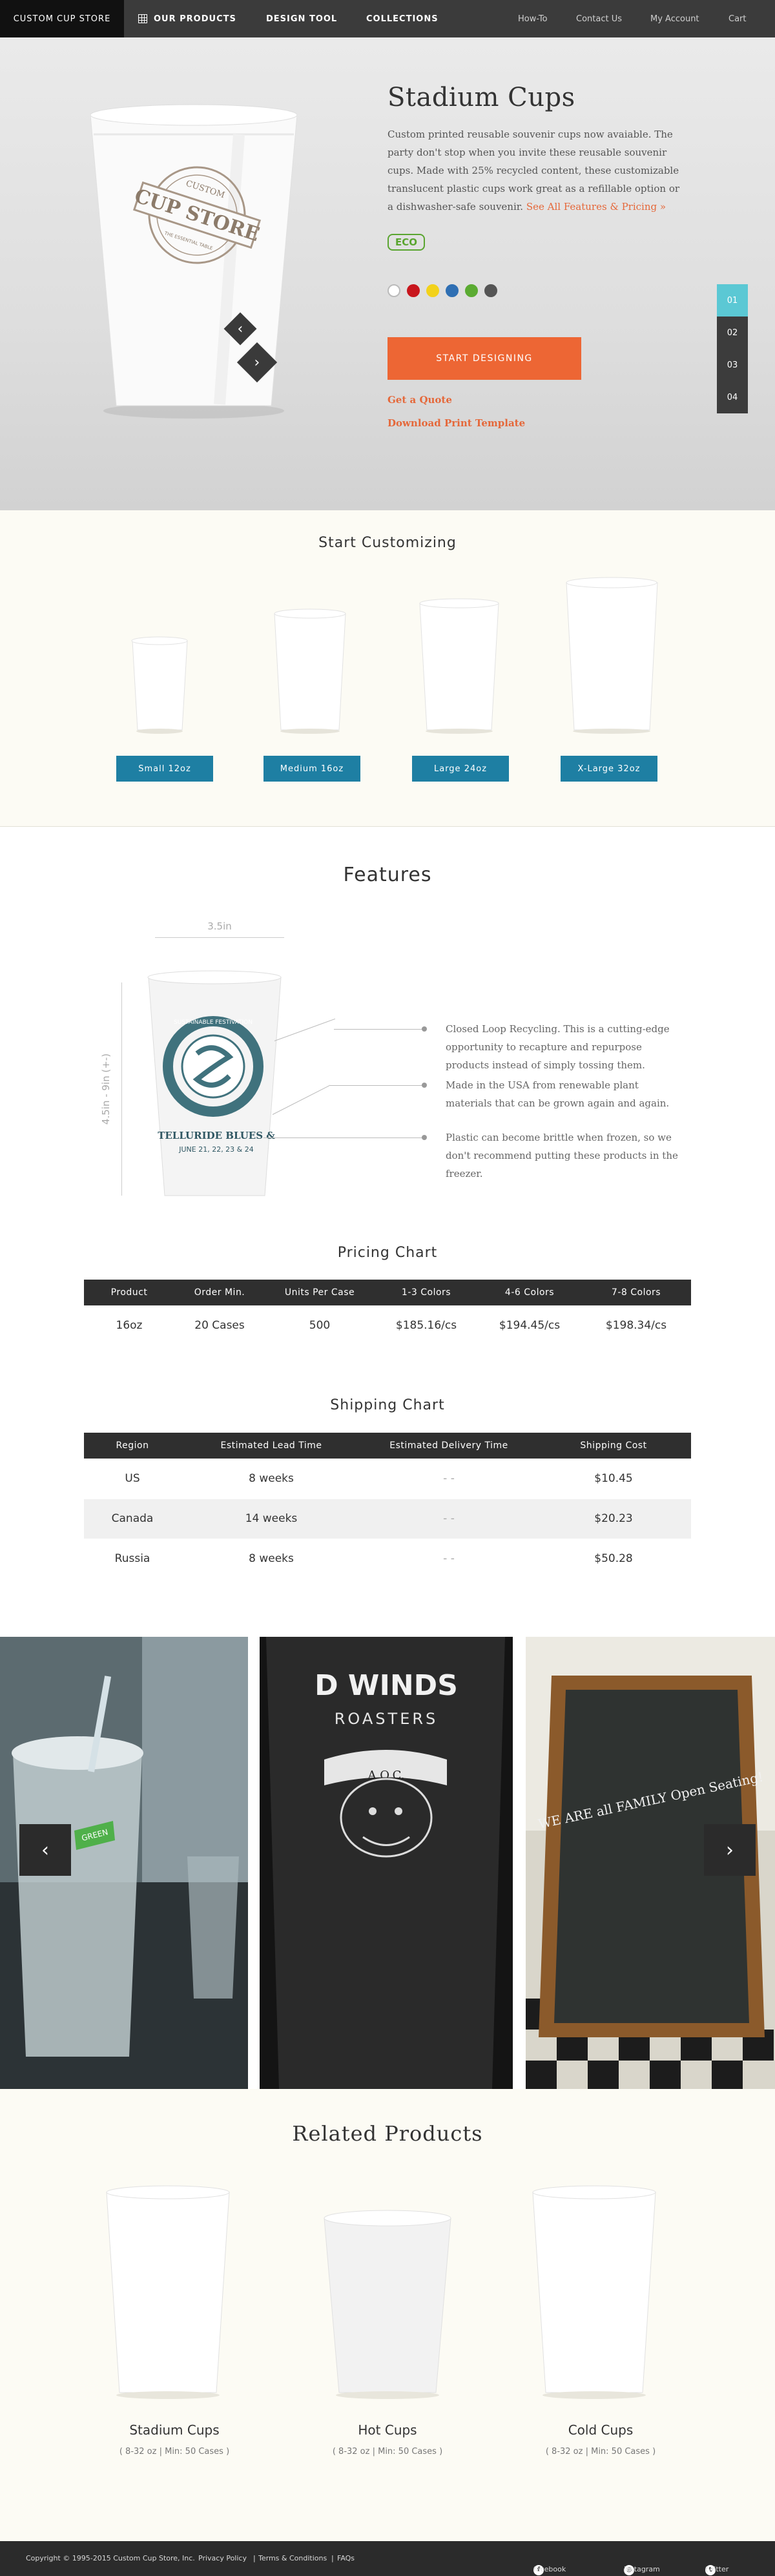 The height and width of the screenshot is (2576, 775). Describe the element at coordinates (420, 400) in the screenshot. I see `get-quote-link: Get a Quote` at that location.